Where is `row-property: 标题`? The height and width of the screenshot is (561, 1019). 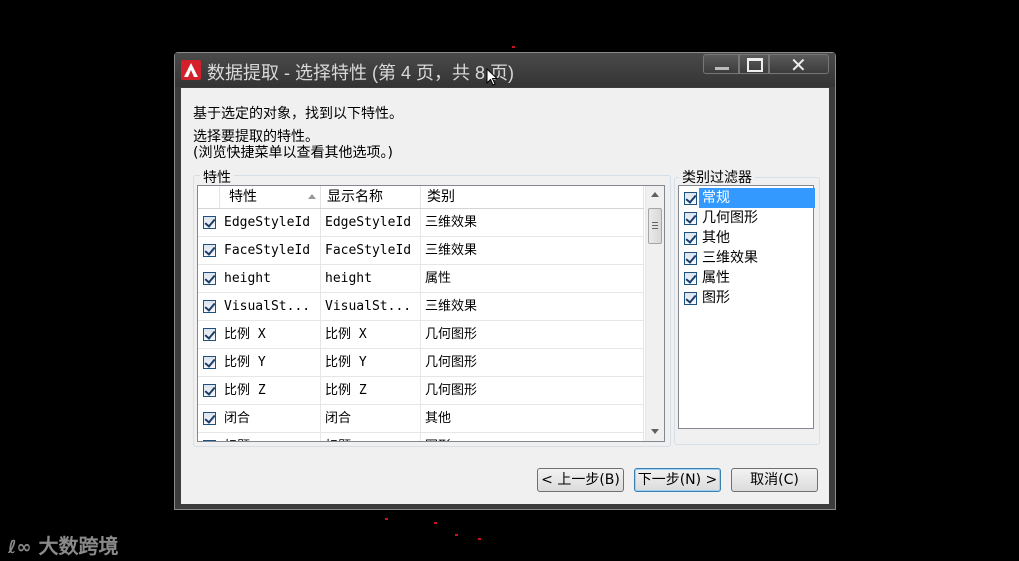 row-property: 标题 is located at coordinates (270, 437).